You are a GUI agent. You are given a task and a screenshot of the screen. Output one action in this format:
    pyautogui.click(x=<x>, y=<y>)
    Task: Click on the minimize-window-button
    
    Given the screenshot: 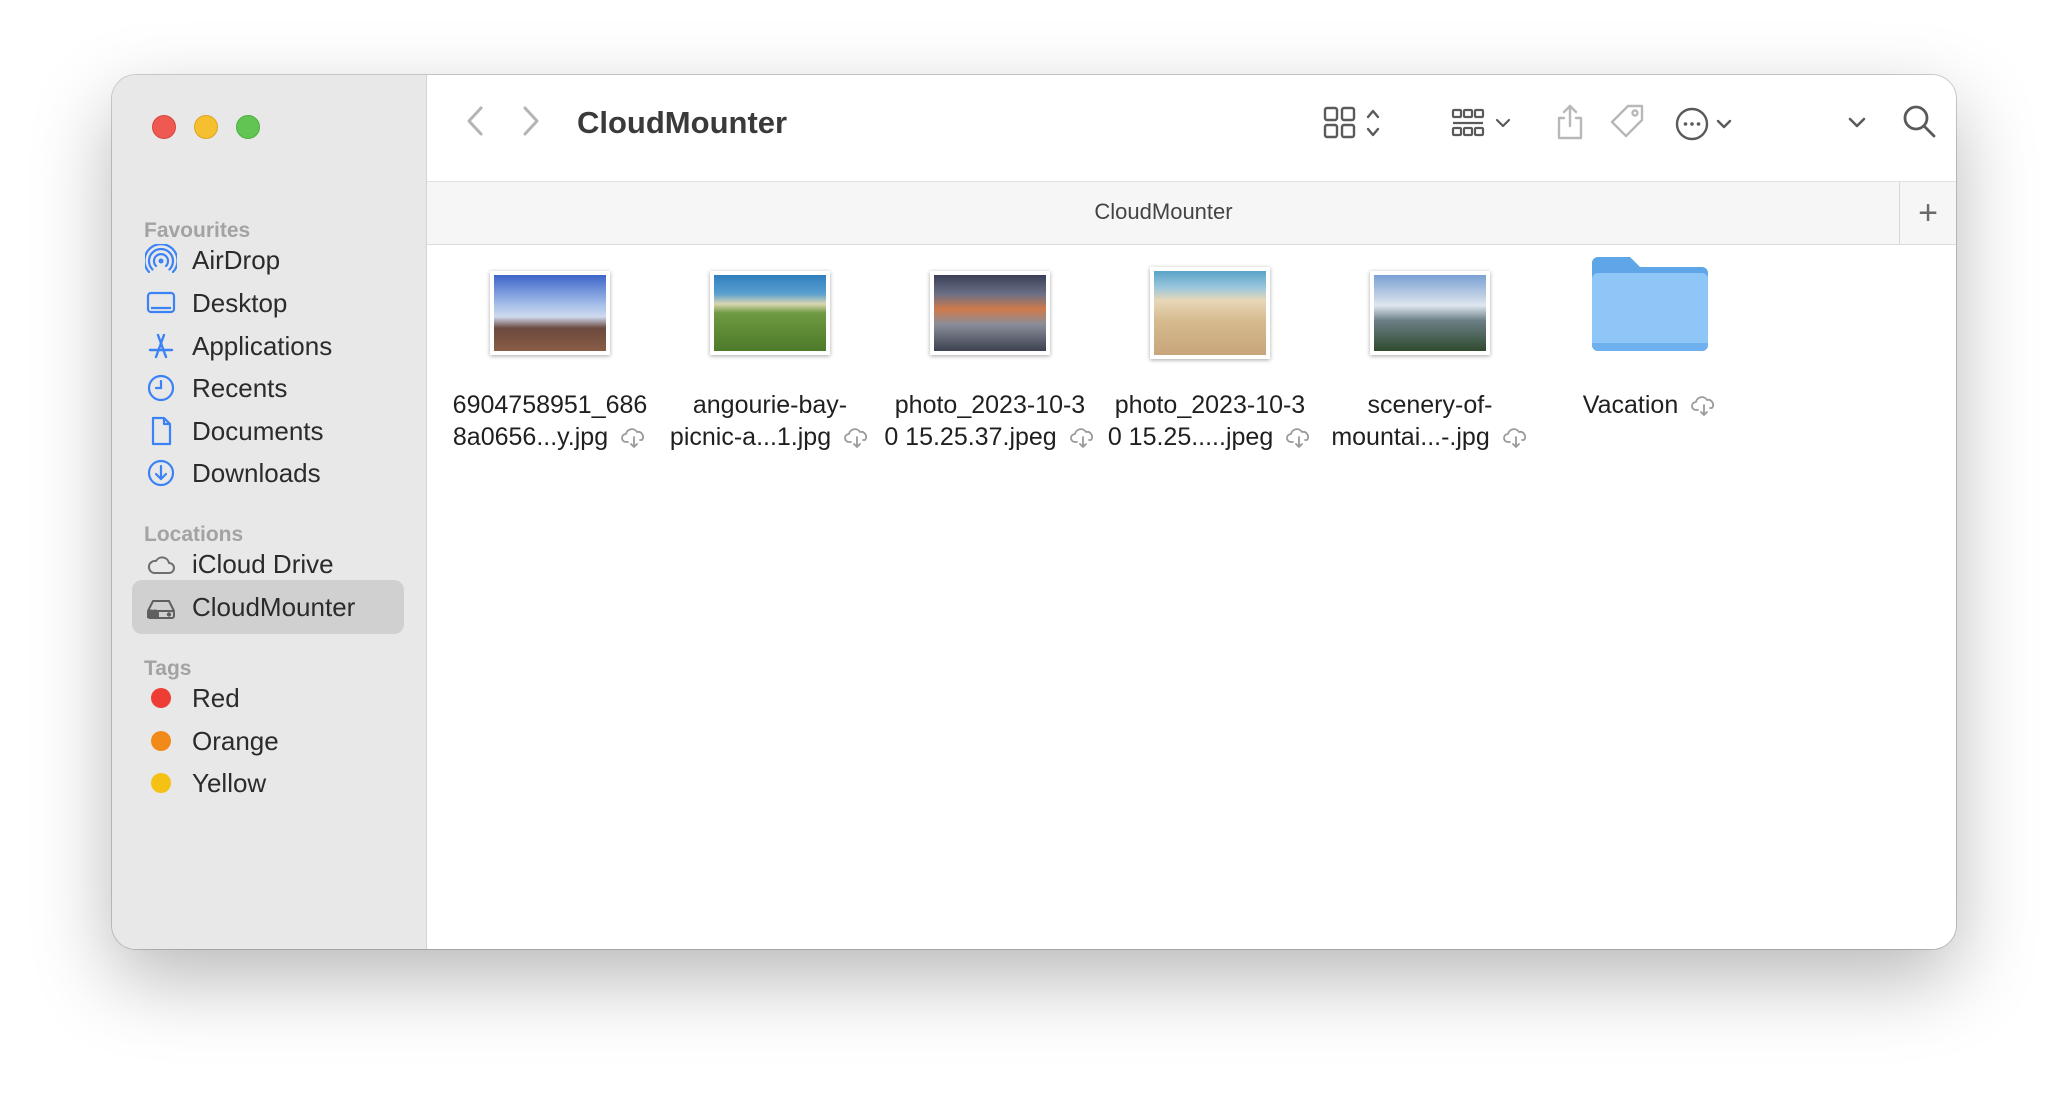 What is the action you would take?
    pyautogui.click(x=206, y=127)
    